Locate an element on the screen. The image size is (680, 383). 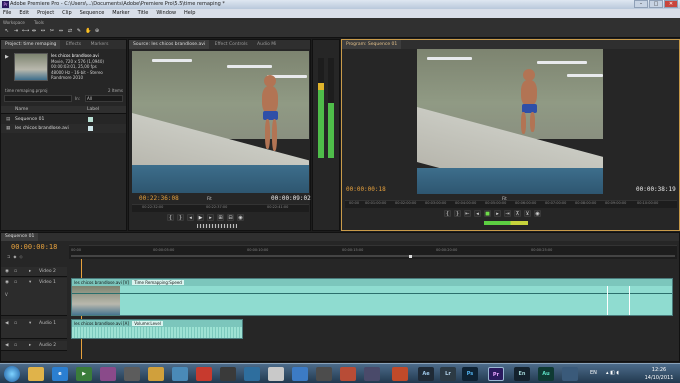
pen-tool-icon: ✎ is located at coordinates (79, 31).